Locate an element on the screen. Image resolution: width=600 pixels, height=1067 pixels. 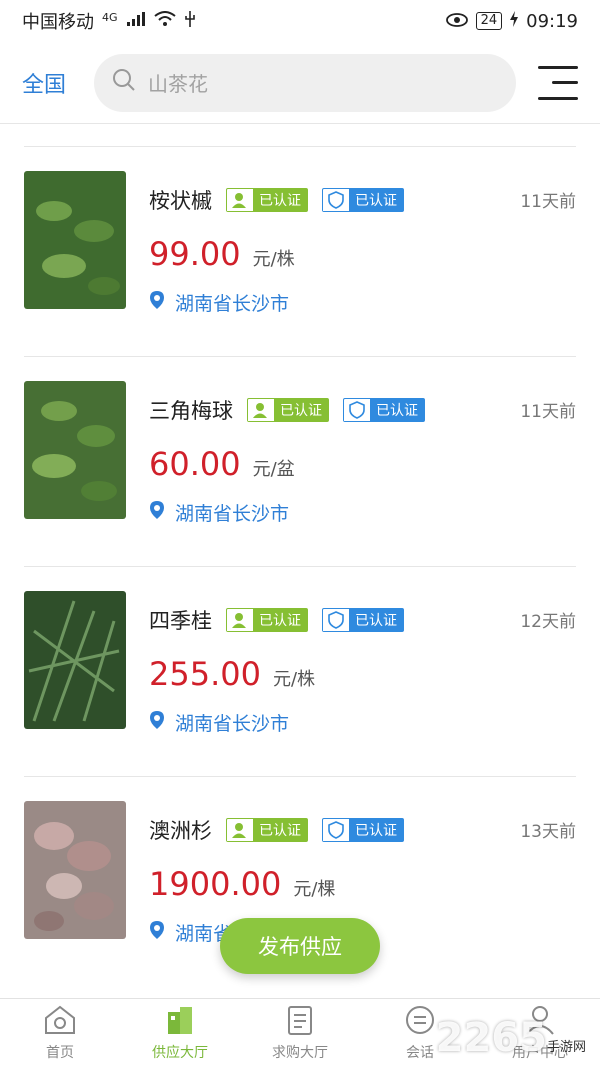
price-row: 60.00 元/盆 is located at coordinates (222, 464).